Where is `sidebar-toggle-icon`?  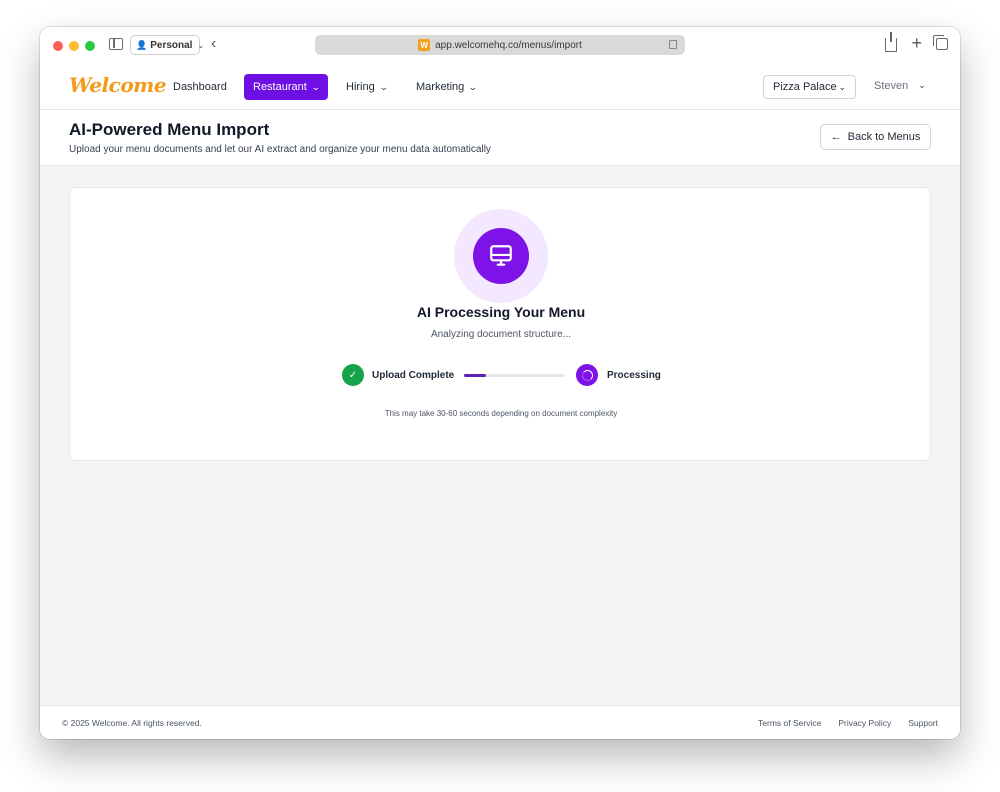
sidebar-toggle-icon is located at coordinates (116, 44).